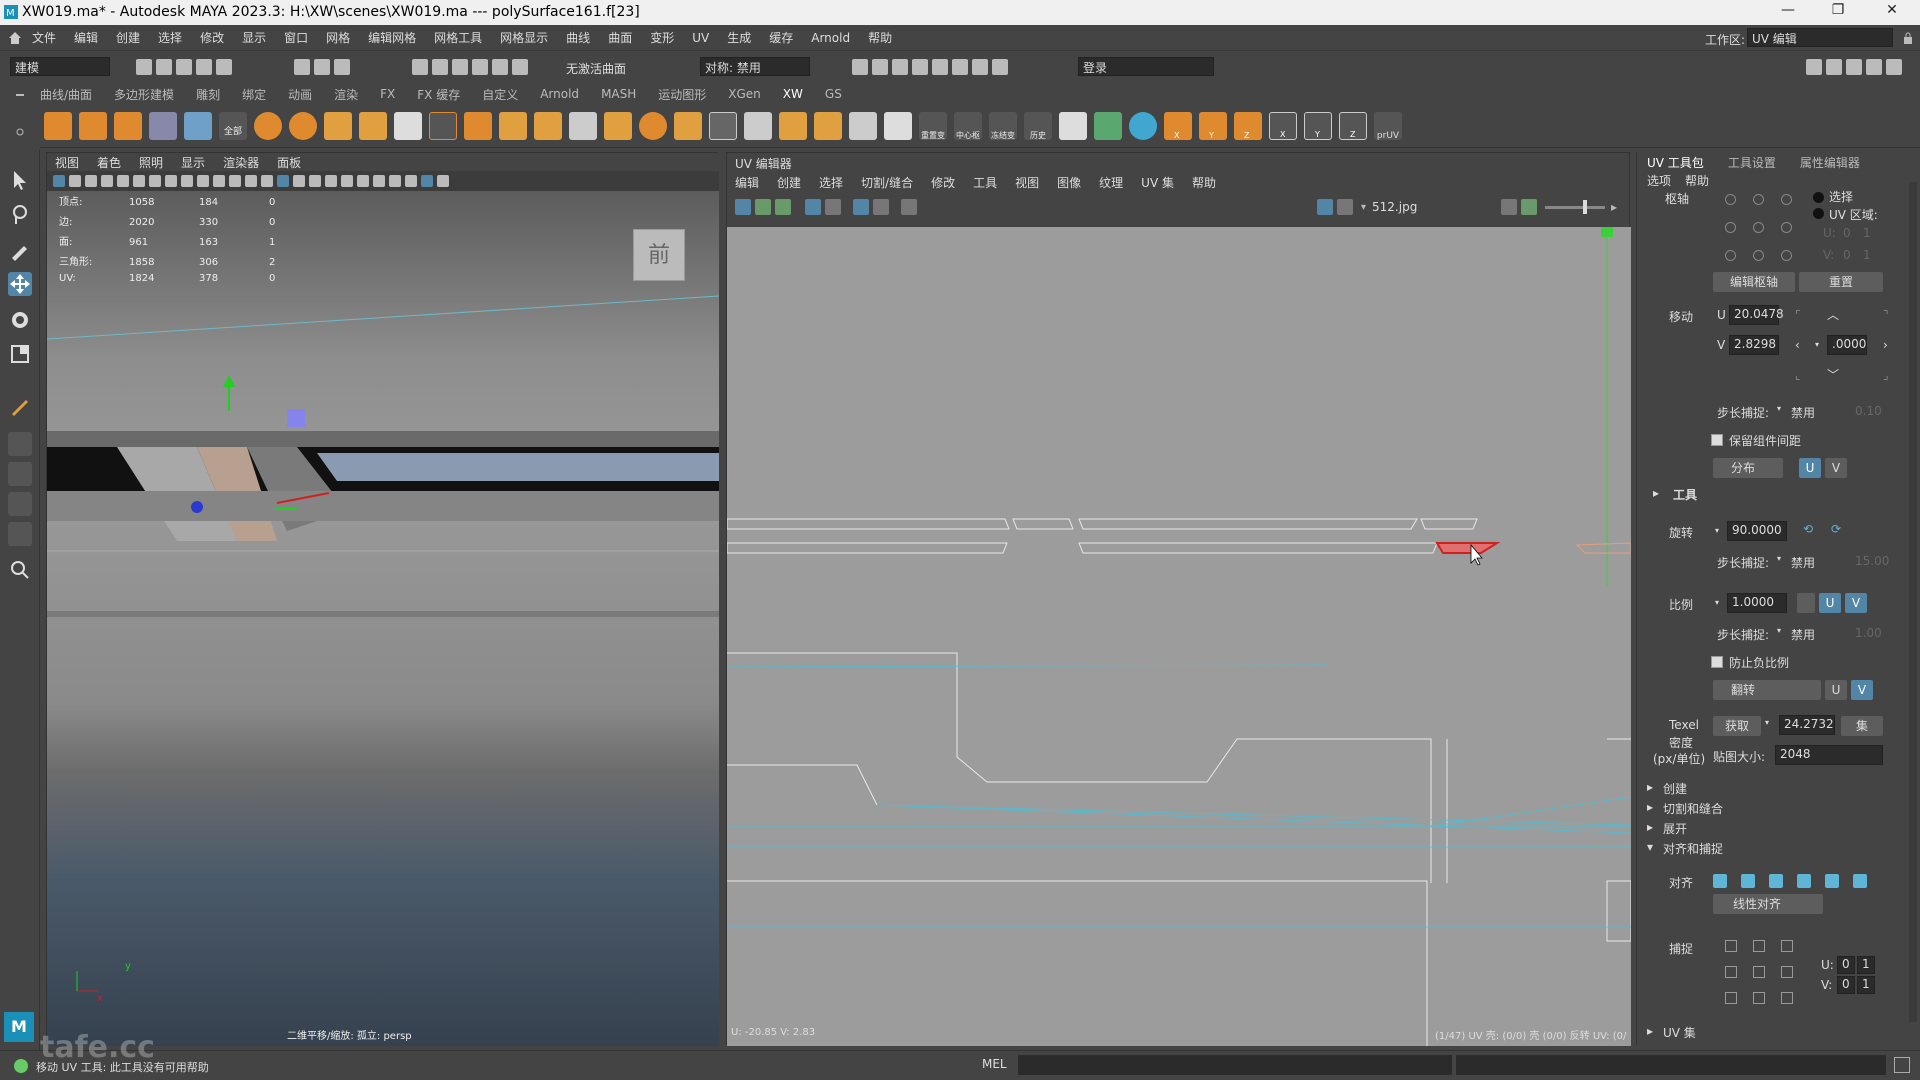 The image size is (1920, 1080). Describe the element at coordinates (1757, 531) in the screenshot. I see `rotate-field: 90.0000` at that location.